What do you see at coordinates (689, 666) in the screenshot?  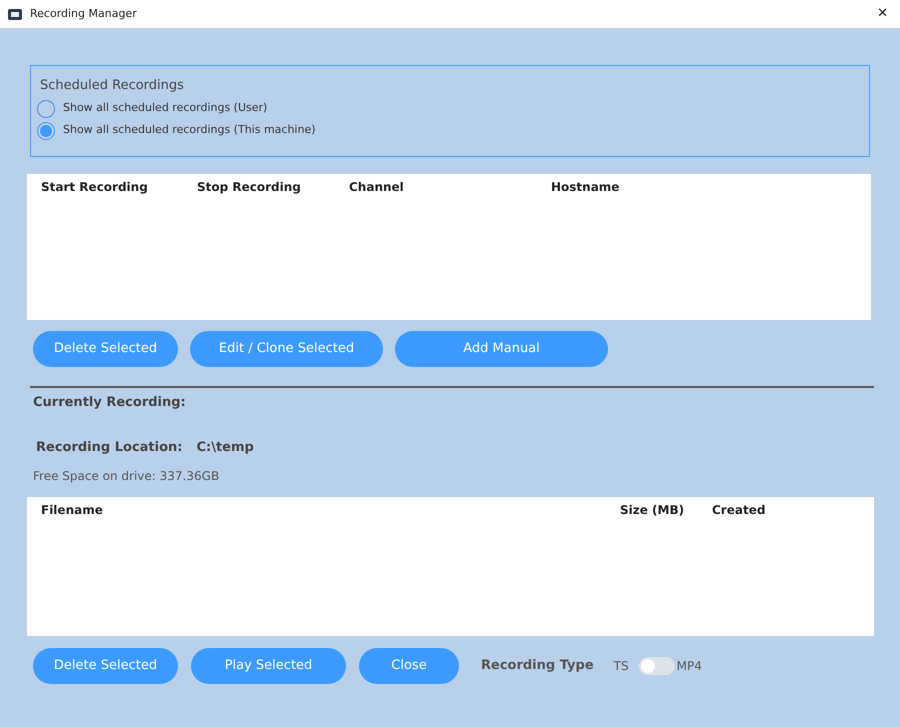 I see `mp4-label: MP4` at bounding box center [689, 666].